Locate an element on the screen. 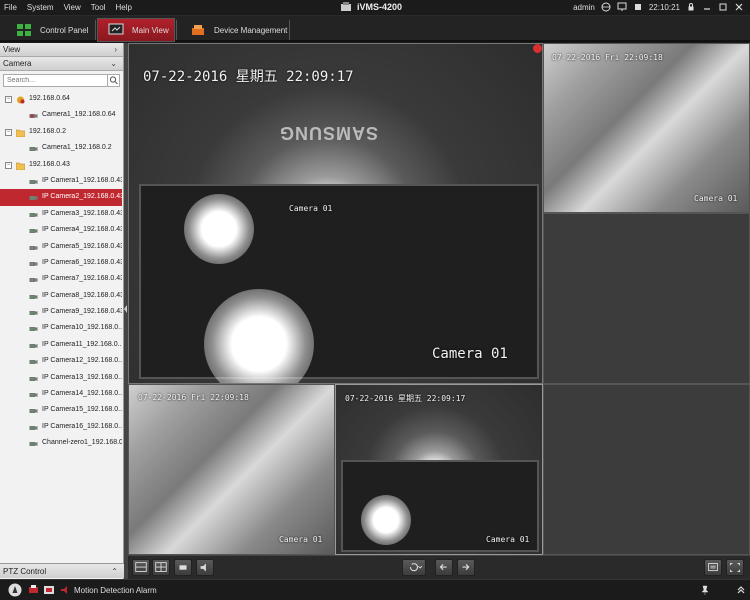 The image size is (750, 600). ptz-control-header: PTZ Control ⌃ is located at coordinates (62, 570).